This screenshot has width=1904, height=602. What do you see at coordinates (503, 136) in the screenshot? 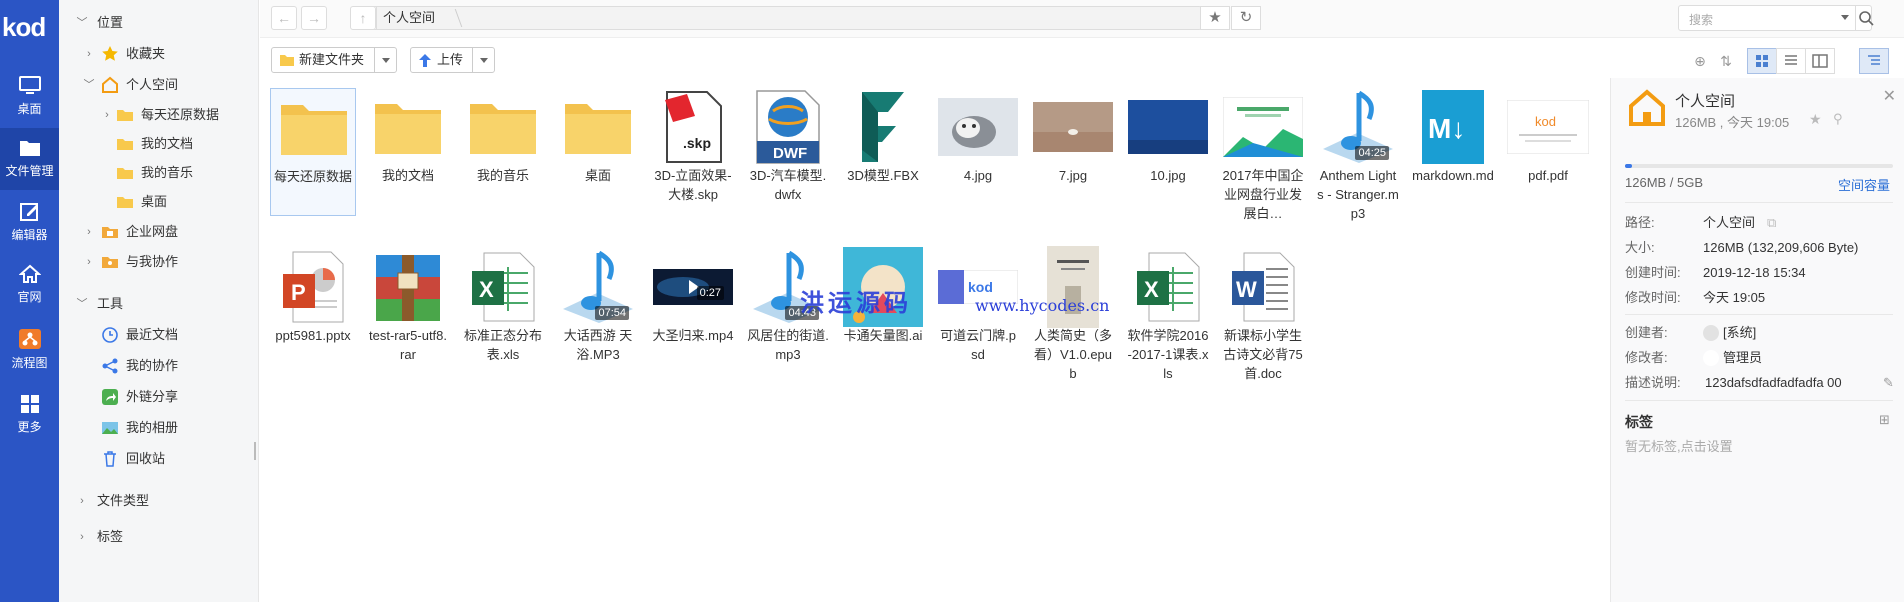
I see `file-item: 我的音乐` at bounding box center [503, 136].